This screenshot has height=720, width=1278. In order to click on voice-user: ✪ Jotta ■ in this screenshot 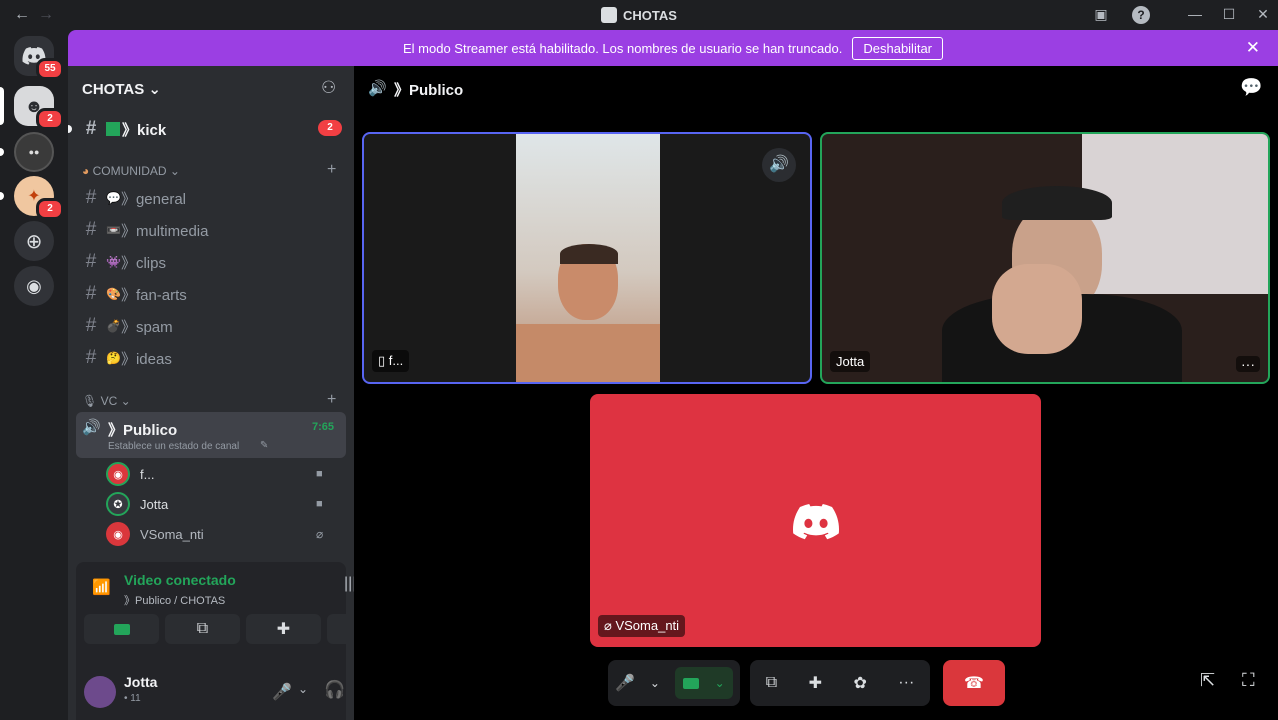, I will do `click(214, 504)`.